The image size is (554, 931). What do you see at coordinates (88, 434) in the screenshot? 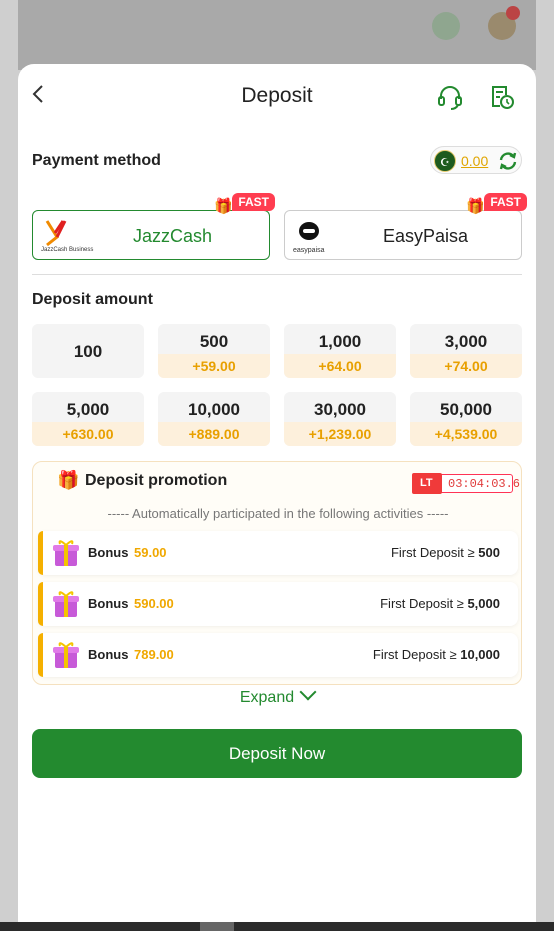
I see `amount-bonus: +630.00` at bounding box center [88, 434].